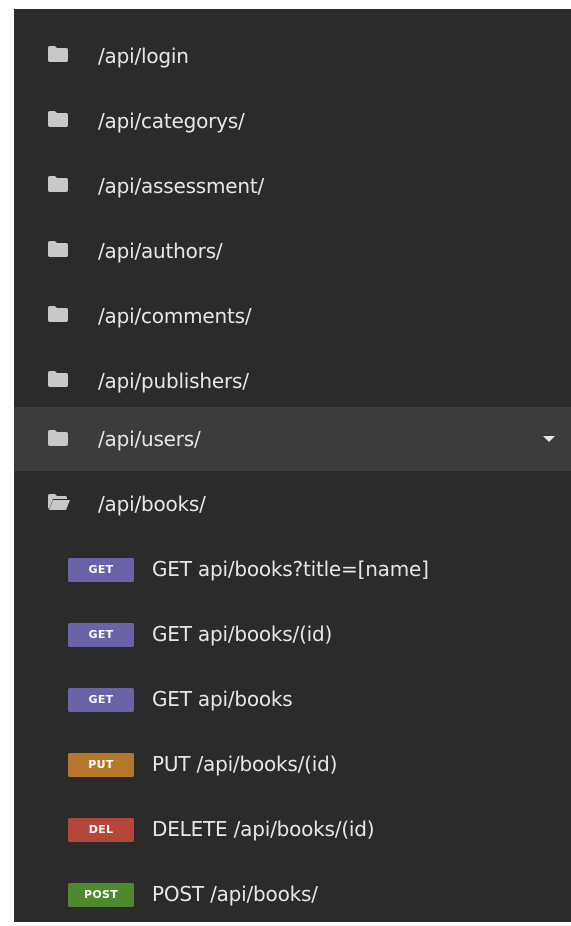  Describe the element at coordinates (173, 381) in the screenshot. I see `folder-label: /api/publishers/` at that location.